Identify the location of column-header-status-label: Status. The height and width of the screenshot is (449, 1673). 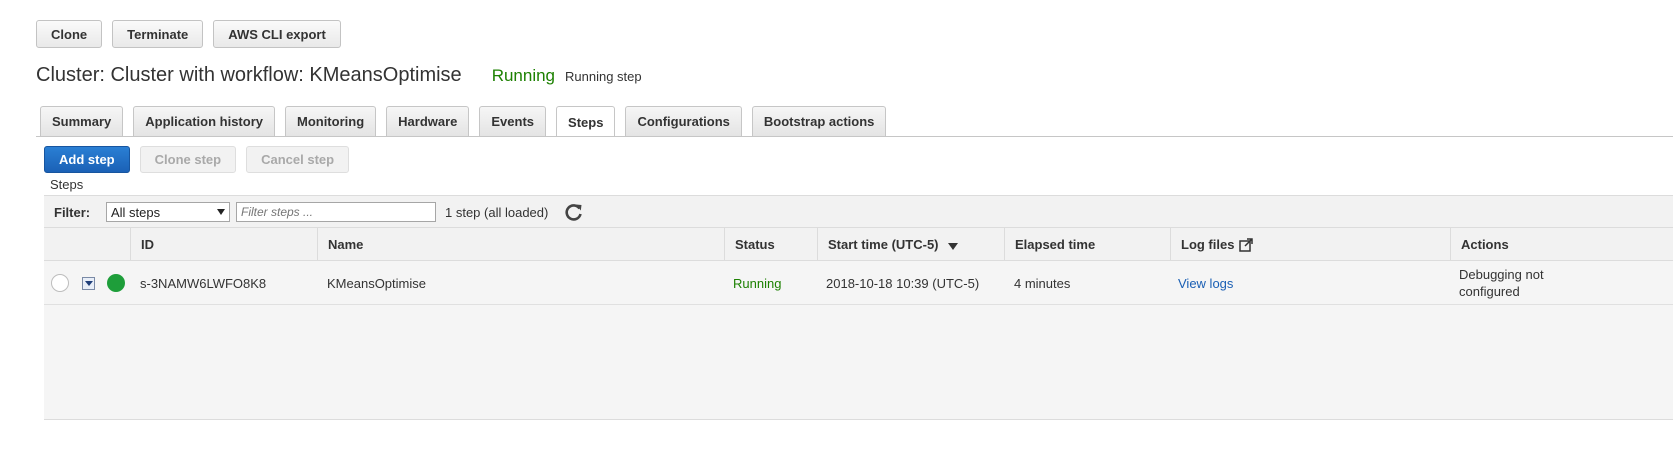
(755, 244).